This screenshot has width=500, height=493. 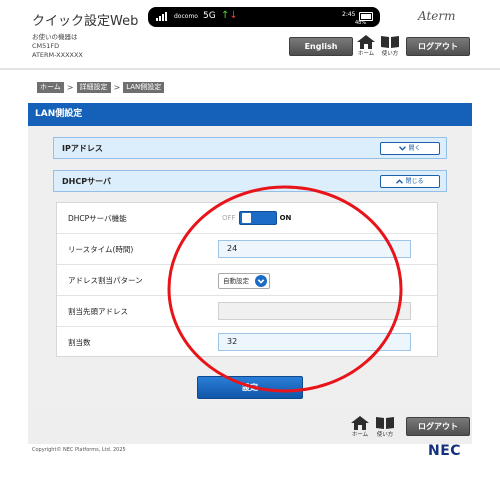 What do you see at coordinates (250, 114) in the screenshot?
I see `section-title: LAN側設定` at bounding box center [250, 114].